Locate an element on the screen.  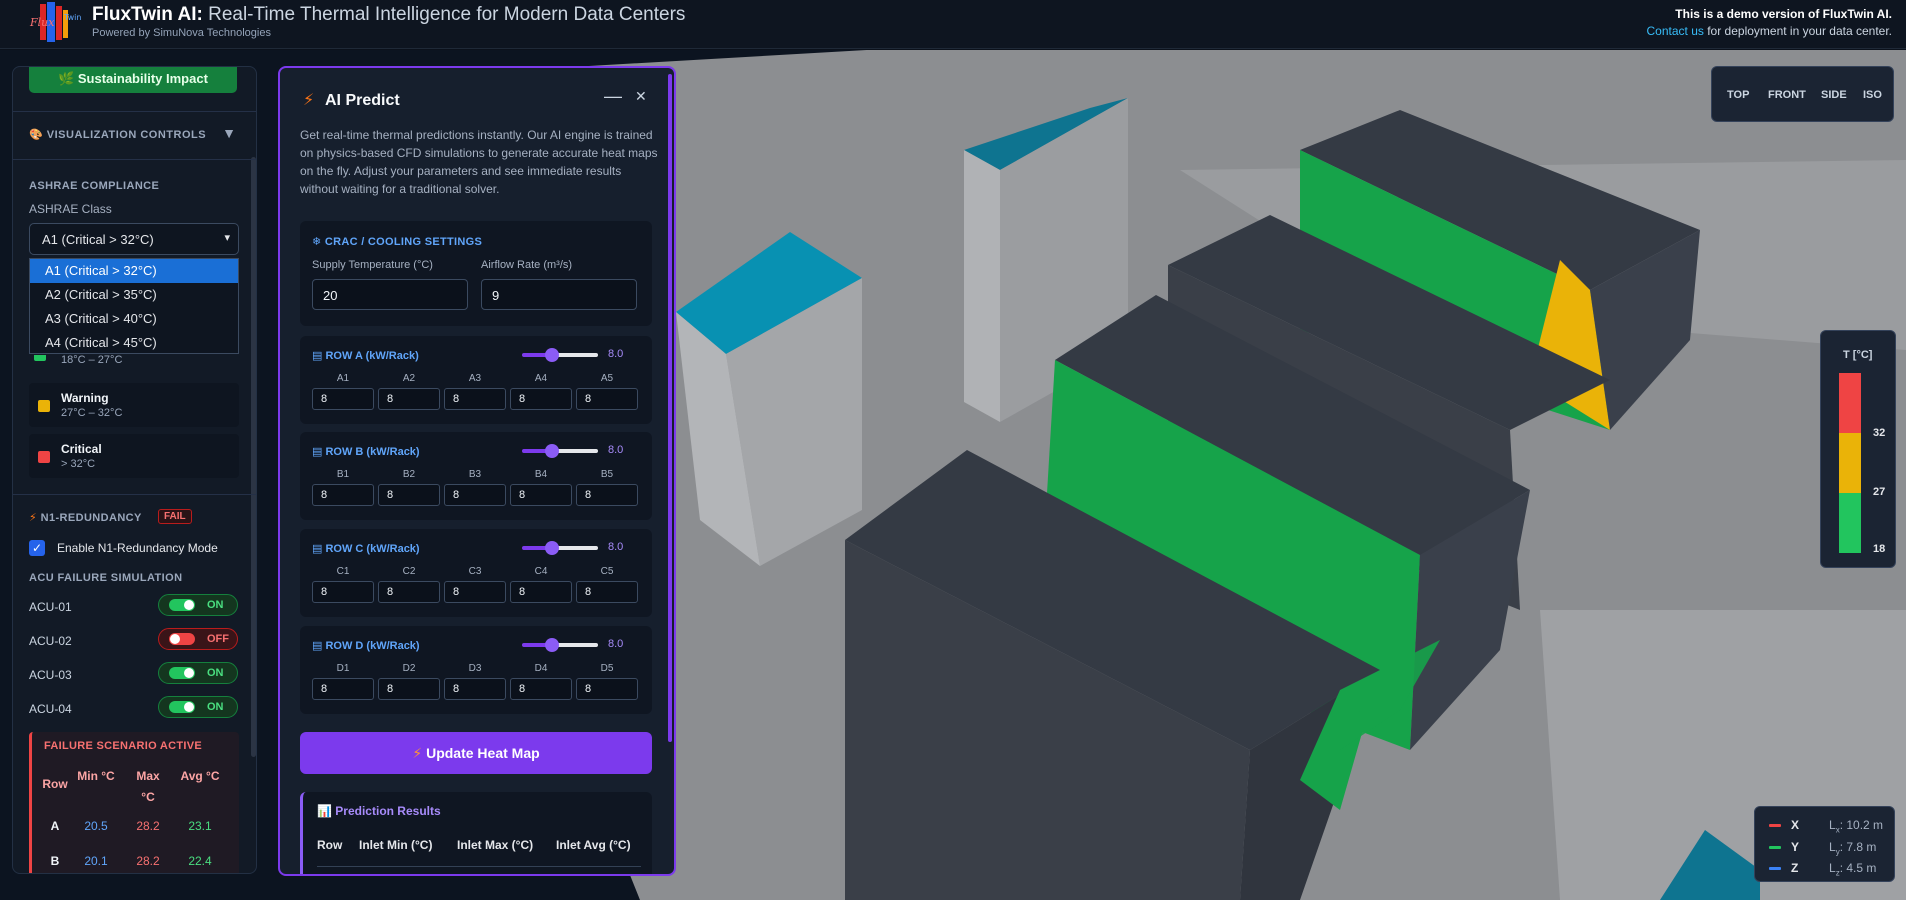
table-cell: 23.1 is located at coordinates (200, 826).